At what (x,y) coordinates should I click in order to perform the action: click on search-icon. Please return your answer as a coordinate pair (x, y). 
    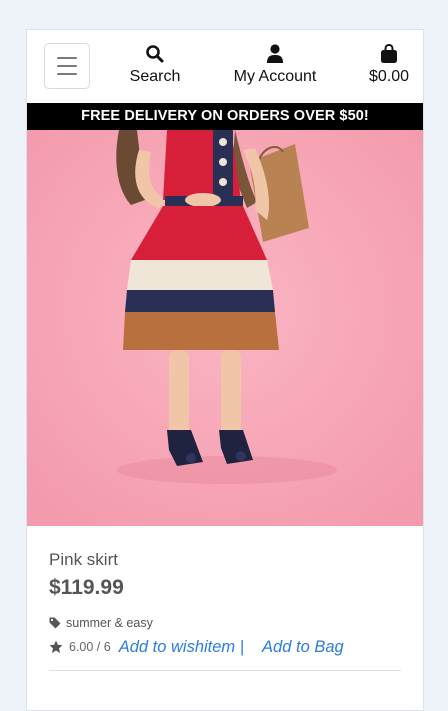
    Looking at the image, I should click on (155, 54).